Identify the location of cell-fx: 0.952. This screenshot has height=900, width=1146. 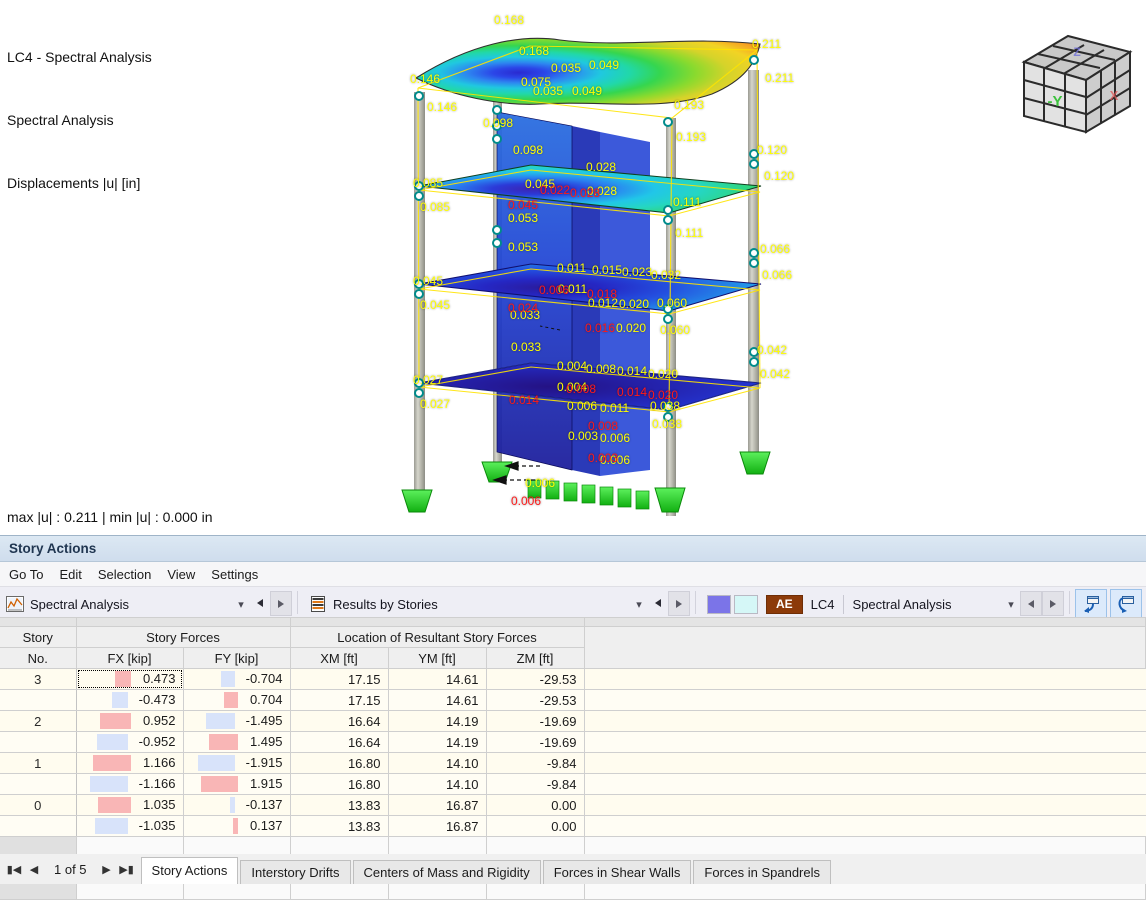
(130, 721).